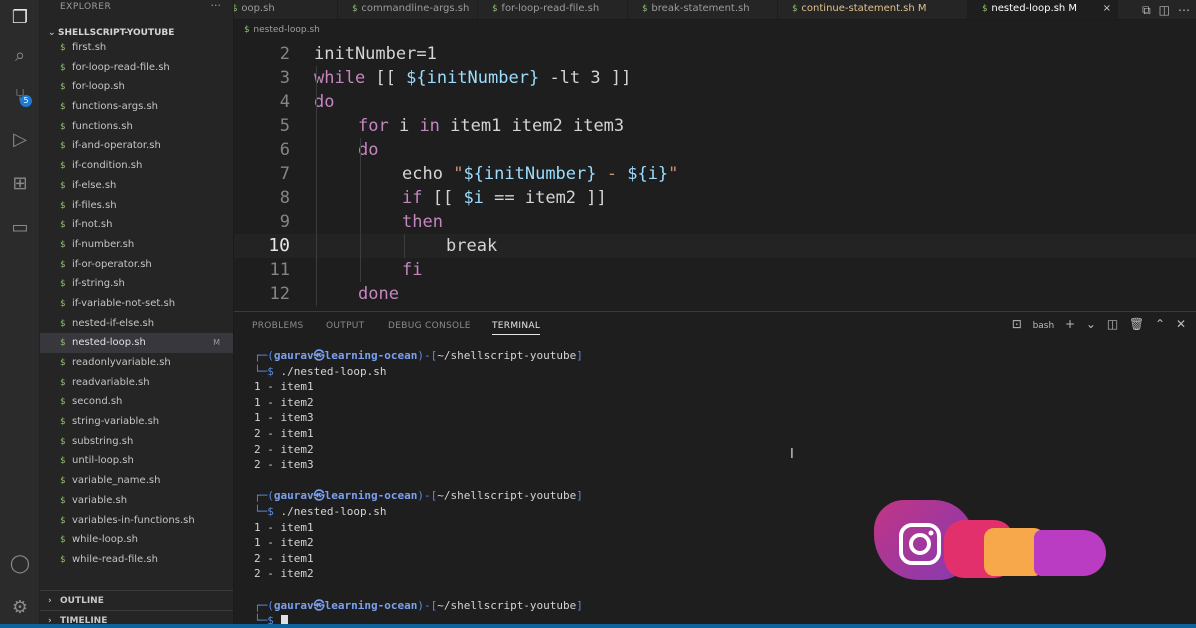 The image size is (1196, 628). I want to click on file-item: $ second.sh, so click(136, 402).